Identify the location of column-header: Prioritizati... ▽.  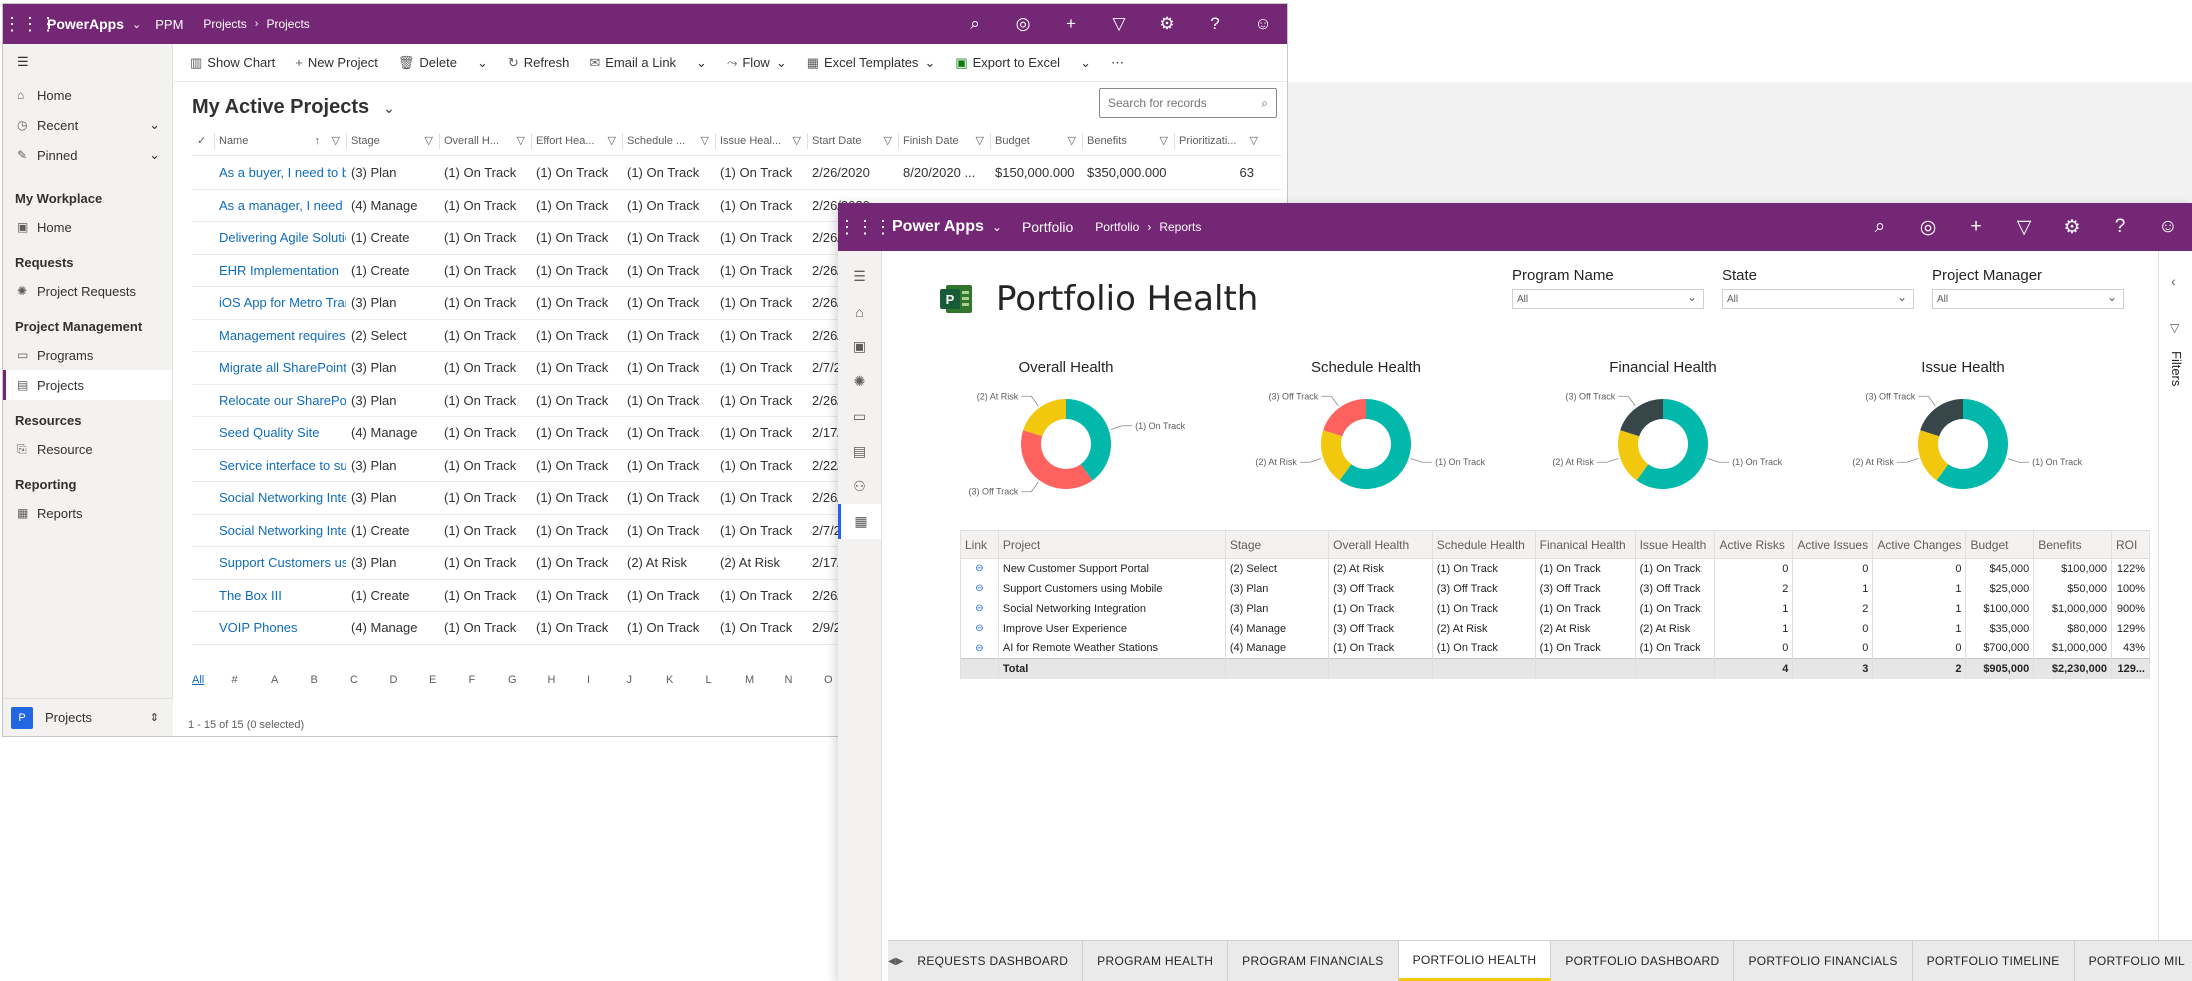
(1219, 140).